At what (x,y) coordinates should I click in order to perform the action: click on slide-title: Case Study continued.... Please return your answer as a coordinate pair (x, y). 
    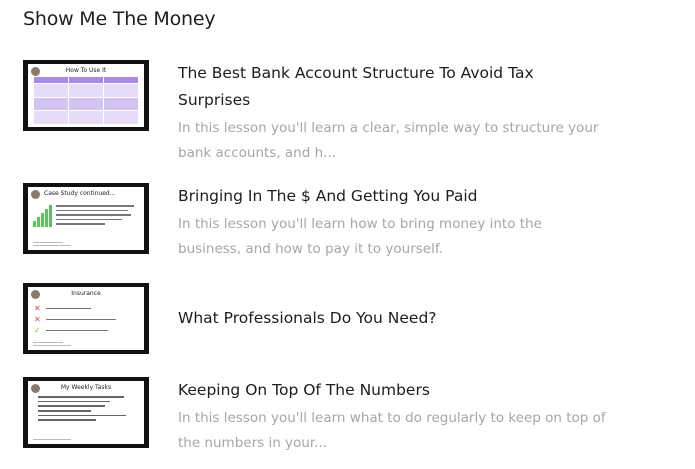
    Looking at the image, I should click on (80, 193).